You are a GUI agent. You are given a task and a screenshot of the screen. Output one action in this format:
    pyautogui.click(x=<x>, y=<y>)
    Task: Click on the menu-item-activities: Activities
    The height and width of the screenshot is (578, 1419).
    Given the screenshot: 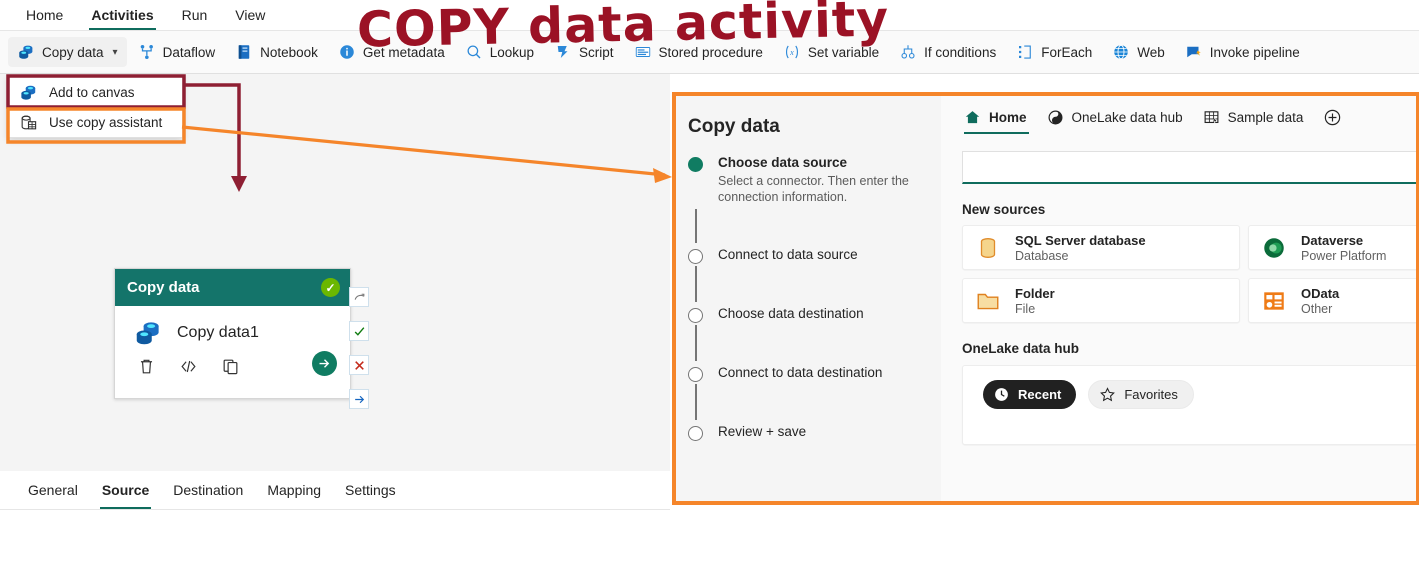 What is the action you would take?
    pyautogui.click(x=122, y=16)
    